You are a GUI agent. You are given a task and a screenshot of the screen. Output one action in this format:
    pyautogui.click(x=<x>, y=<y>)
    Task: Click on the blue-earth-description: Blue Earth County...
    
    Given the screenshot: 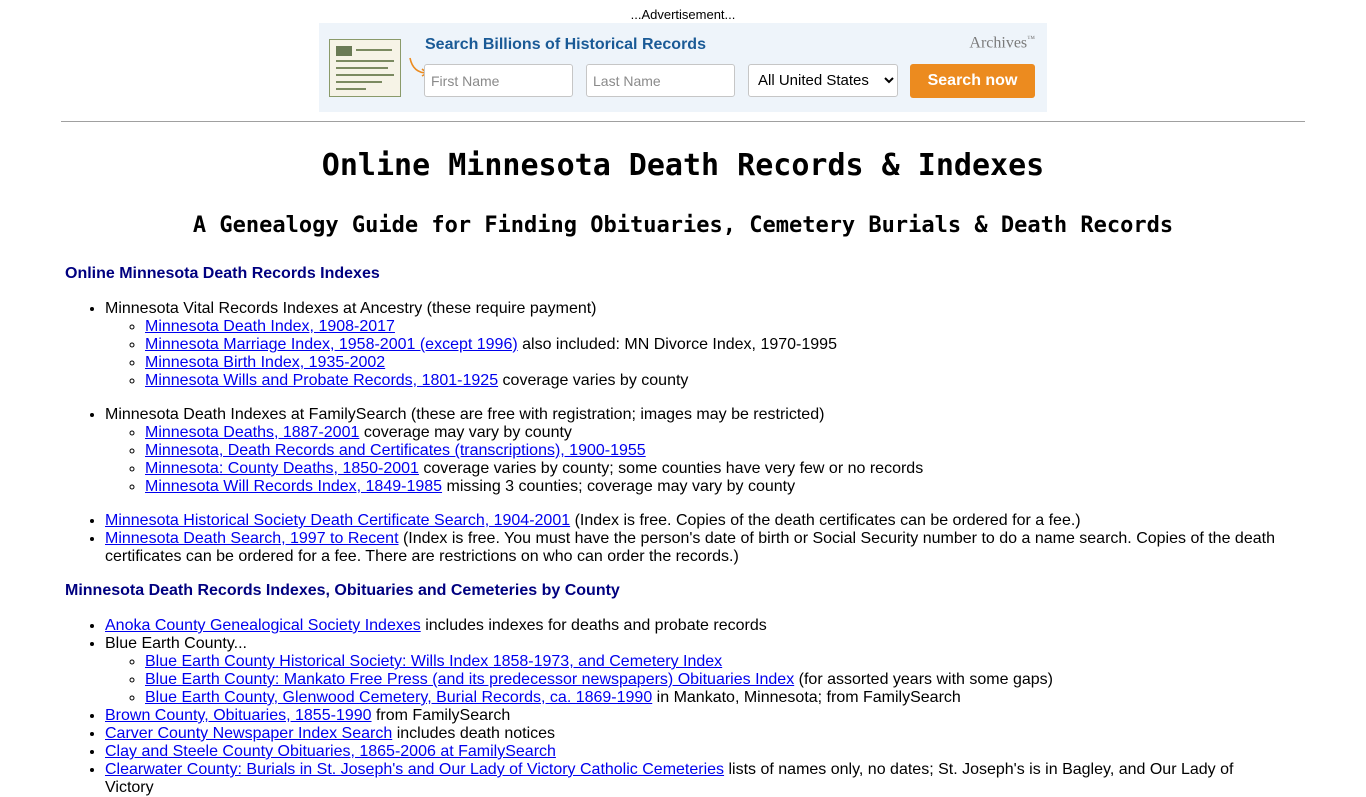 What is the action you would take?
    pyautogui.click(x=176, y=643)
    